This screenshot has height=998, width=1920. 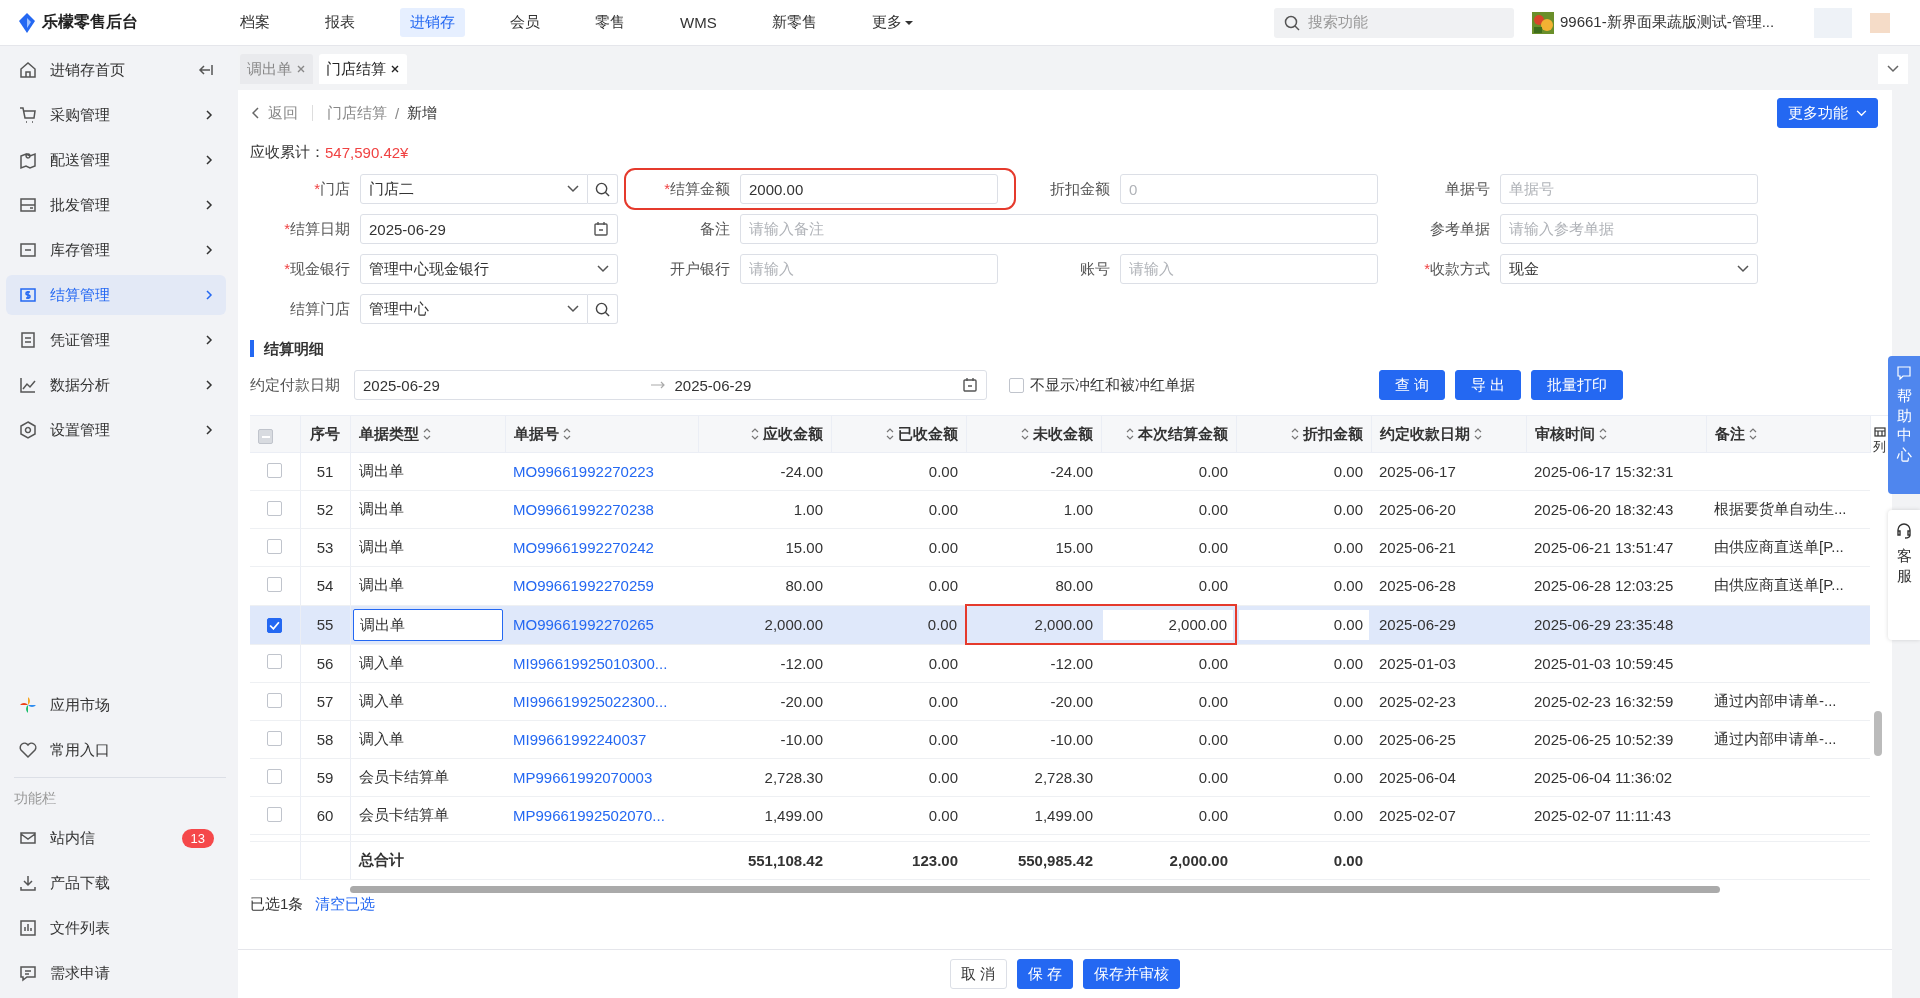 What do you see at coordinates (340, 22) in the screenshot?
I see `nav-tab: 报表` at bounding box center [340, 22].